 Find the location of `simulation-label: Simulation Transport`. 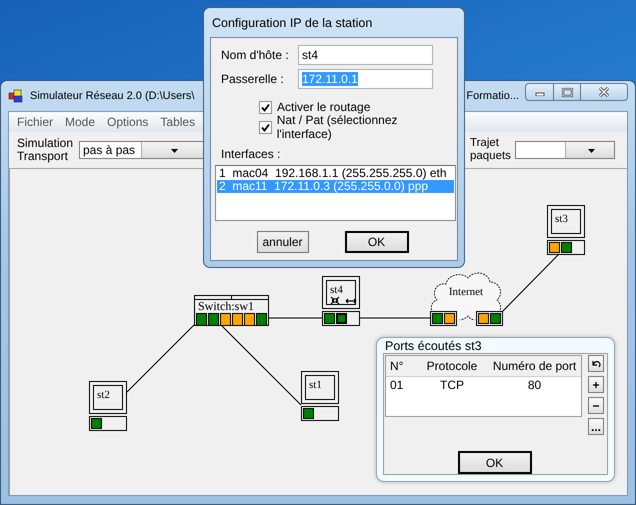

simulation-label: Simulation Transport is located at coordinates (45, 150).